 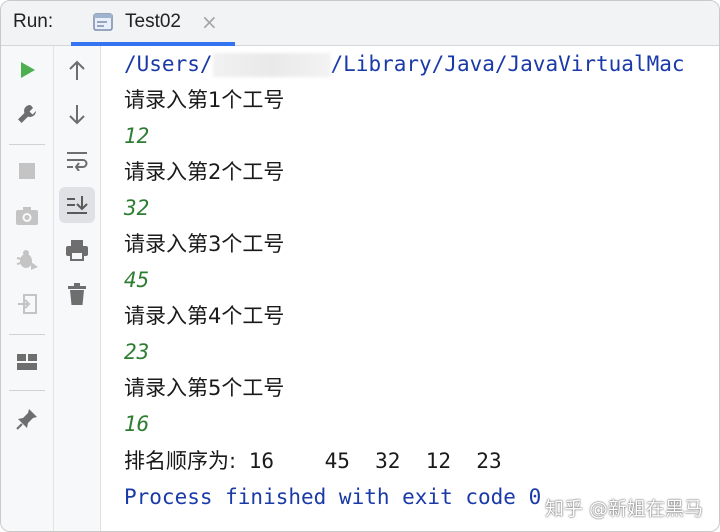 I want to click on result-values: 16 45 32 12 23, so click(x=369, y=461).